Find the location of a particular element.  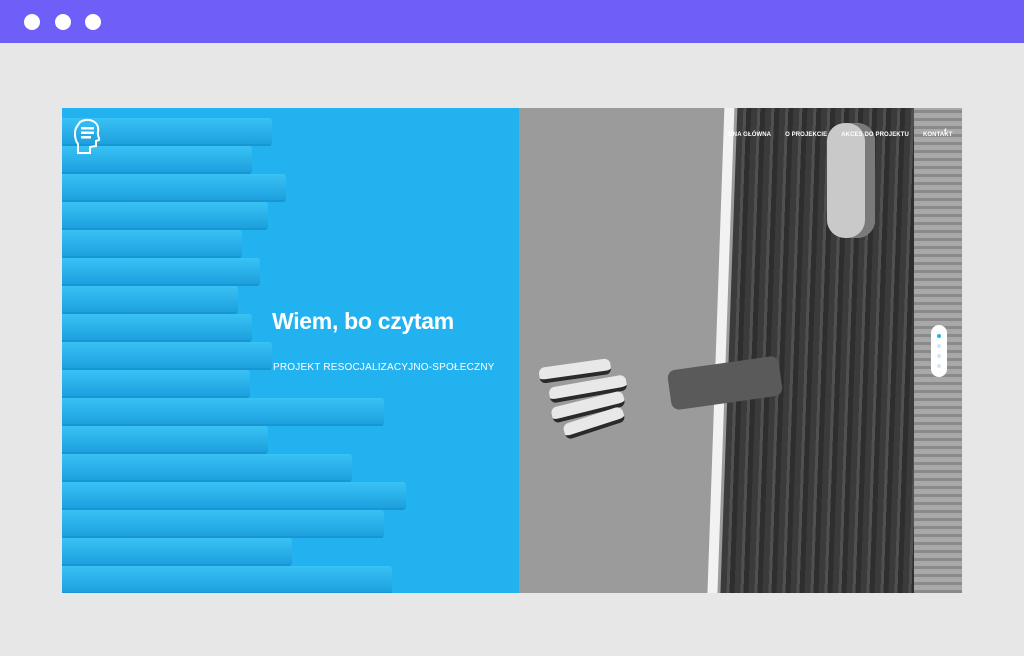

facebook-icon: f is located at coordinates (945, 132).